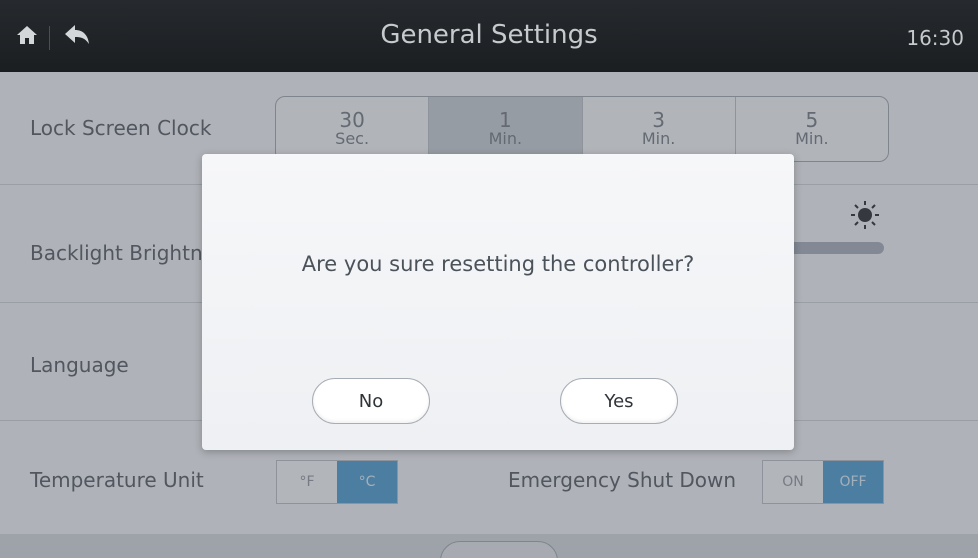 This screenshot has width=978, height=558. Describe the element at coordinates (619, 401) in the screenshot. I see `yes-button: Yes` at that location.